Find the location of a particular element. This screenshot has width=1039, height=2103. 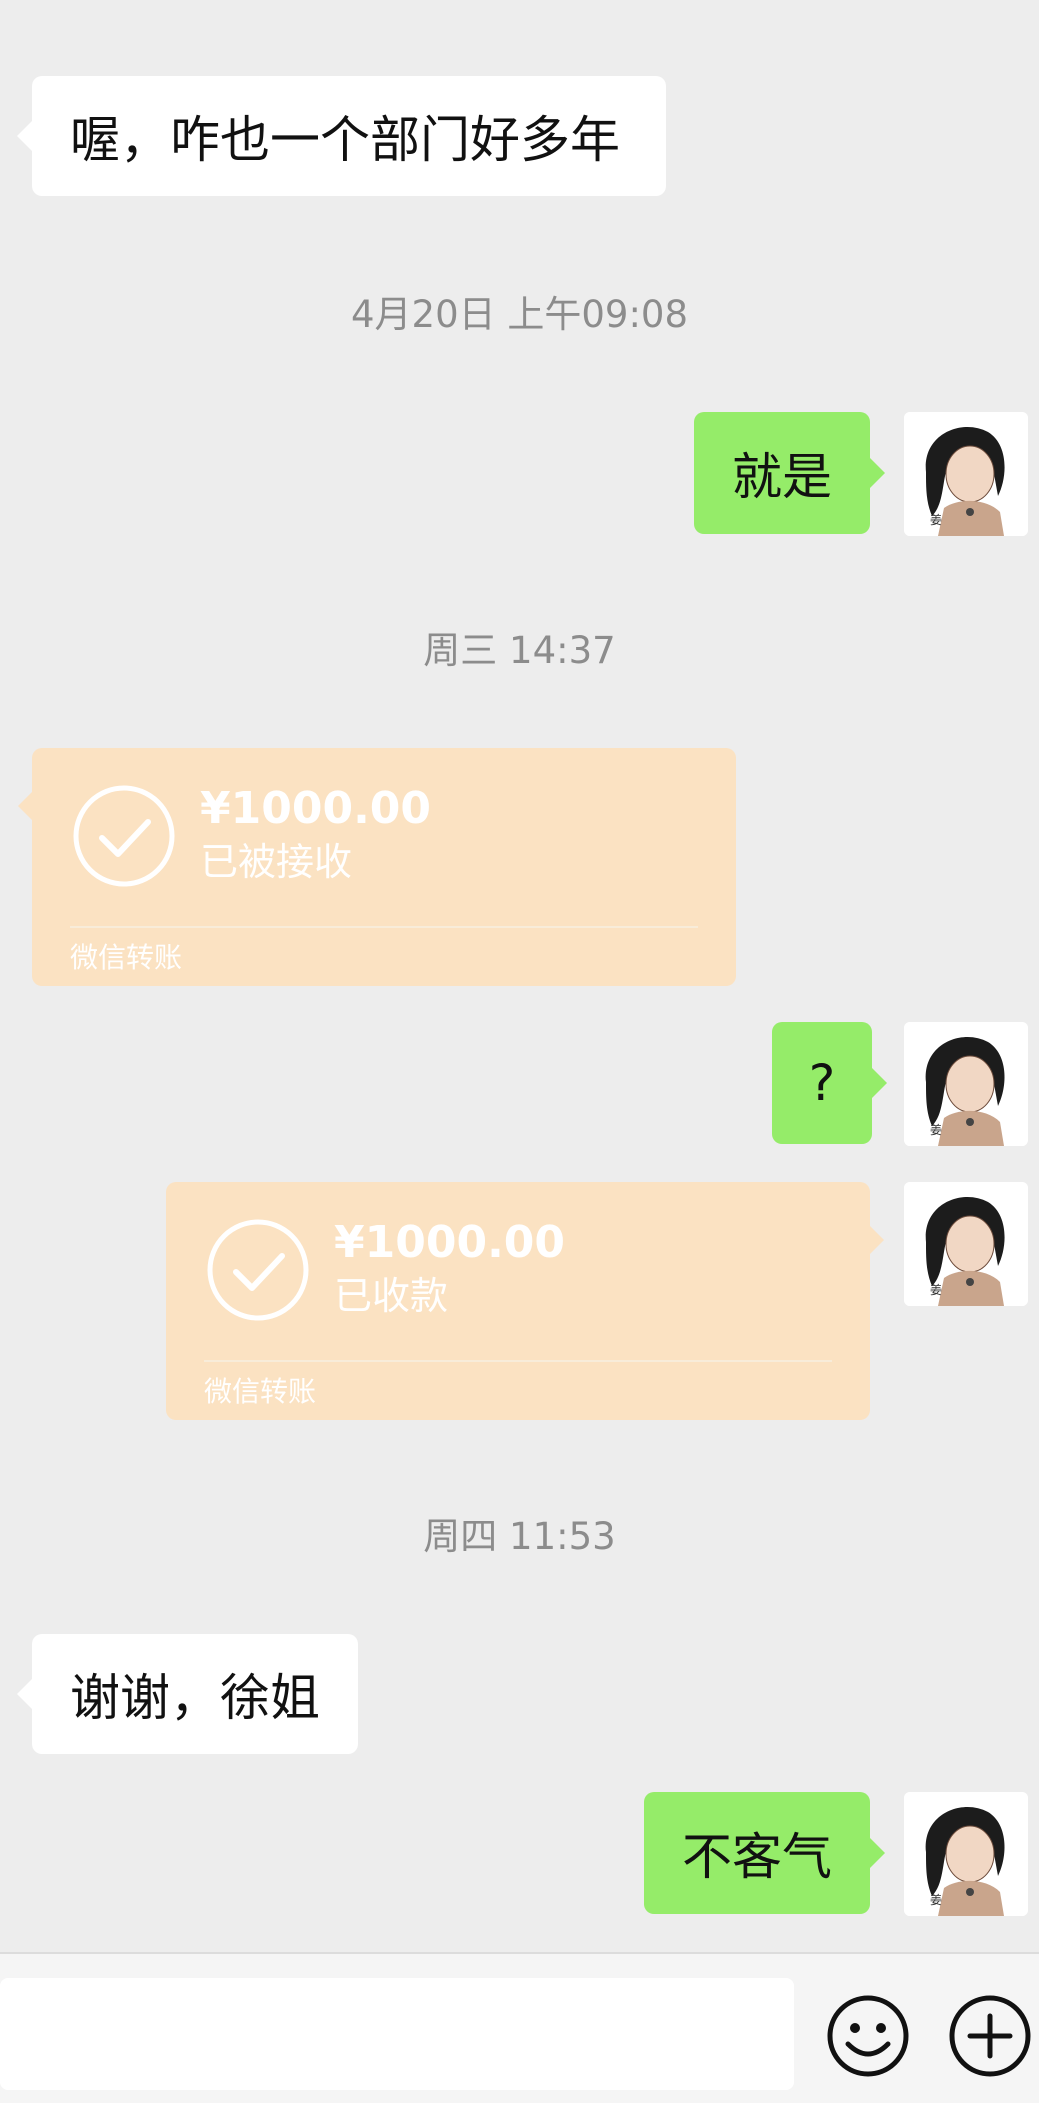

message-outgoing: ? is located at coordinates (829, 1083).